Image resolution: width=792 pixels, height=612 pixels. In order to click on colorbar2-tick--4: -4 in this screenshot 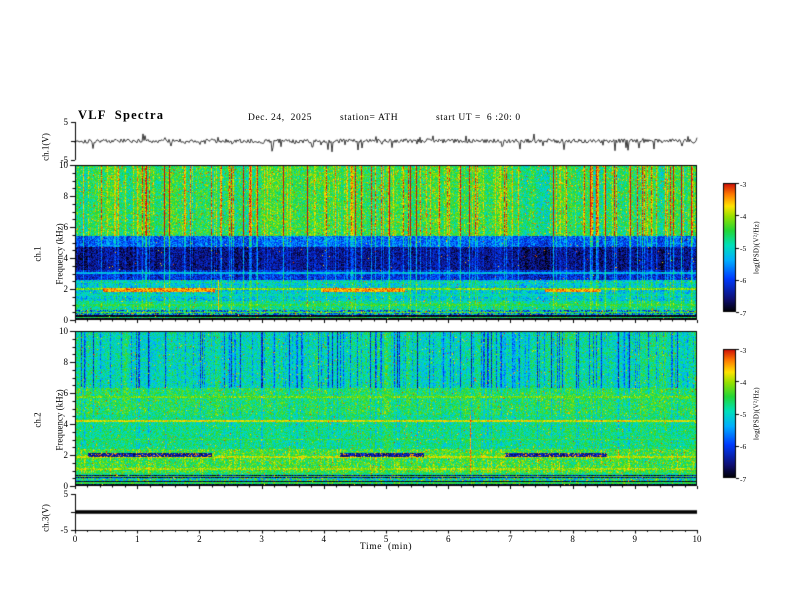, I will do `click(743, 382)`.